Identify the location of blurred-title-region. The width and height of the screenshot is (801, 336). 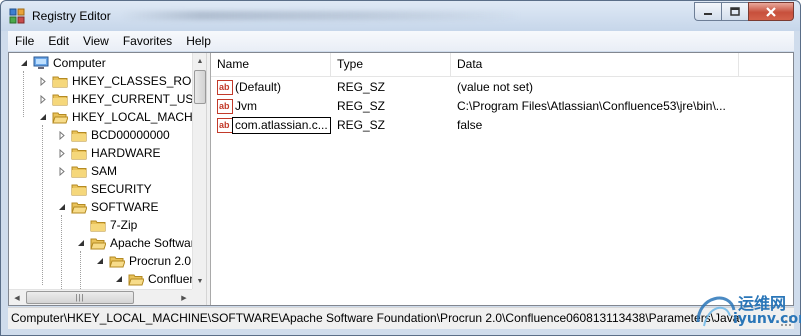
(321, 15).